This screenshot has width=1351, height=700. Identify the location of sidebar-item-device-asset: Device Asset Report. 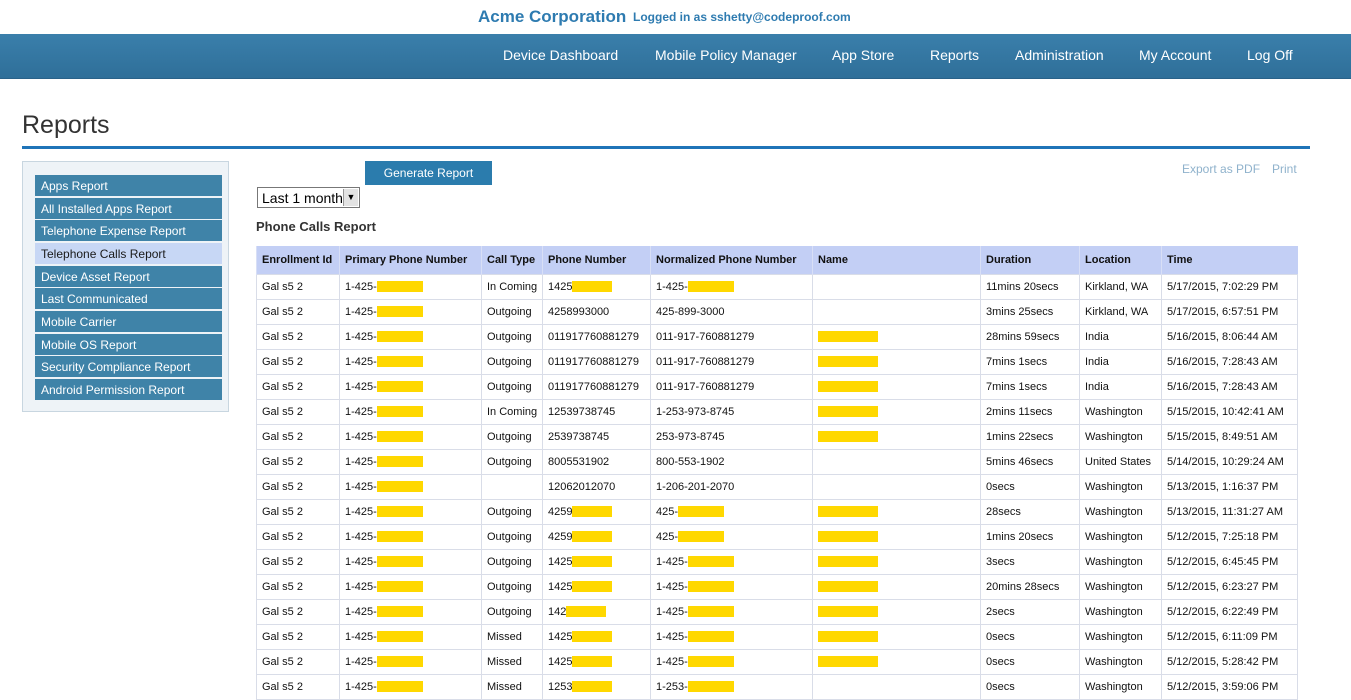
(128, 276).